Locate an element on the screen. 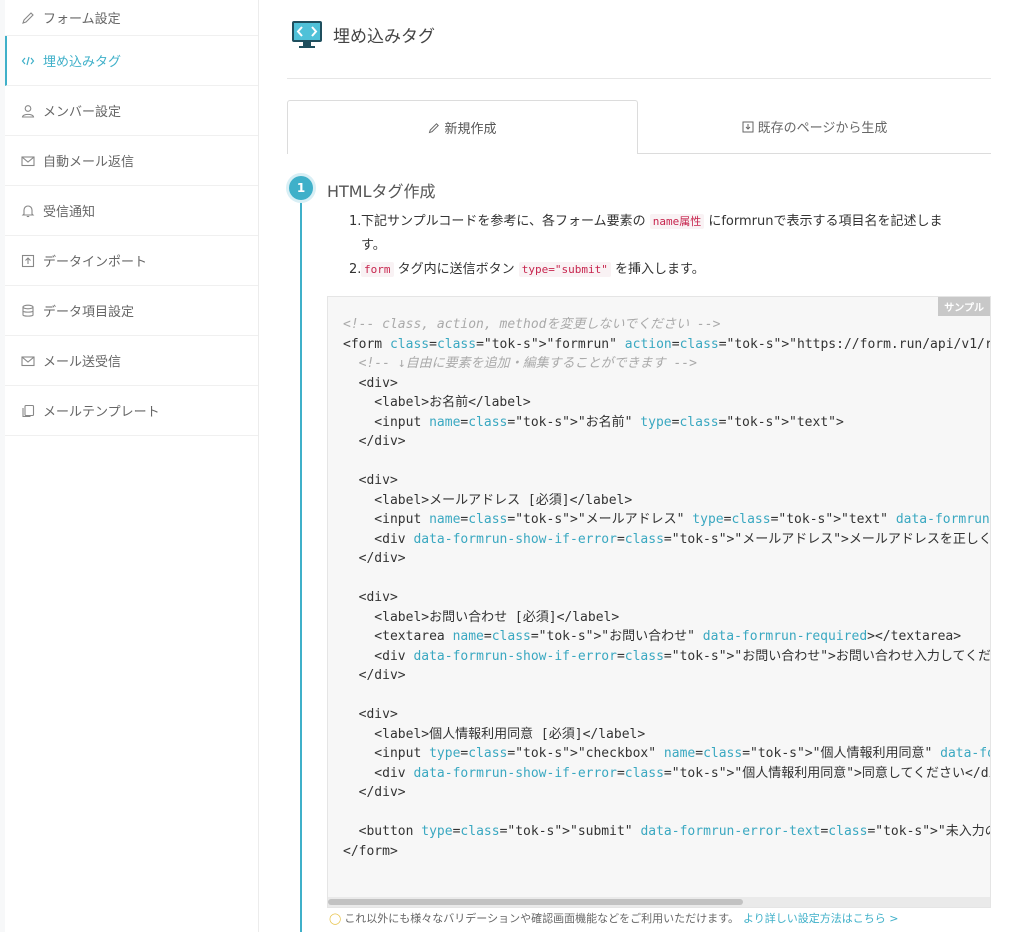 This screenshot has height=932, width=1024. sidebar-item-auto-reply: 自動メール返信 is located at coordinates (131, 161).